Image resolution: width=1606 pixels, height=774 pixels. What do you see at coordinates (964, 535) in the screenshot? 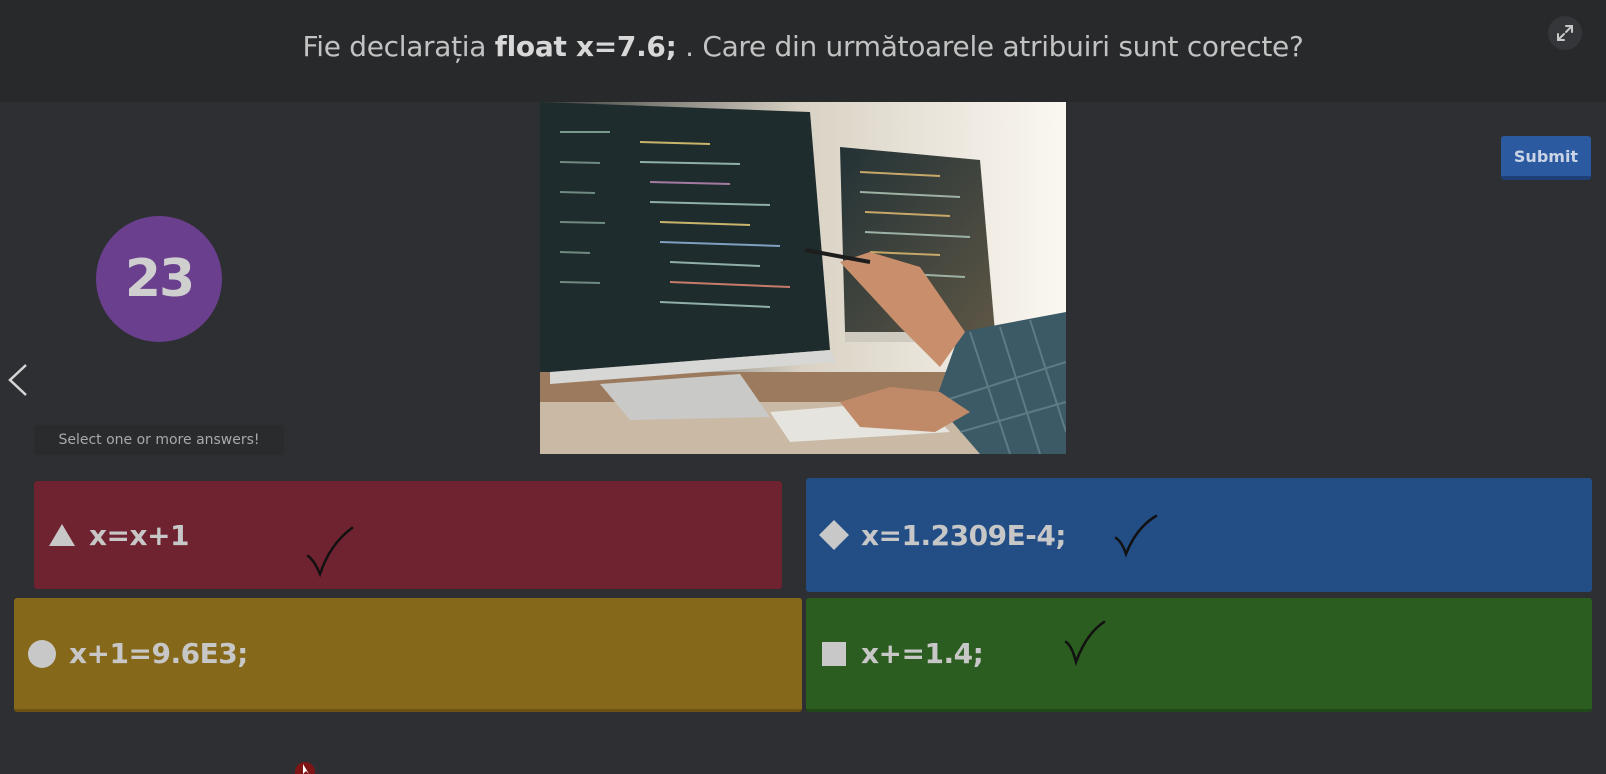
I see `answer-text: x=1.2309E-4;` at bounding box center [964, 535].